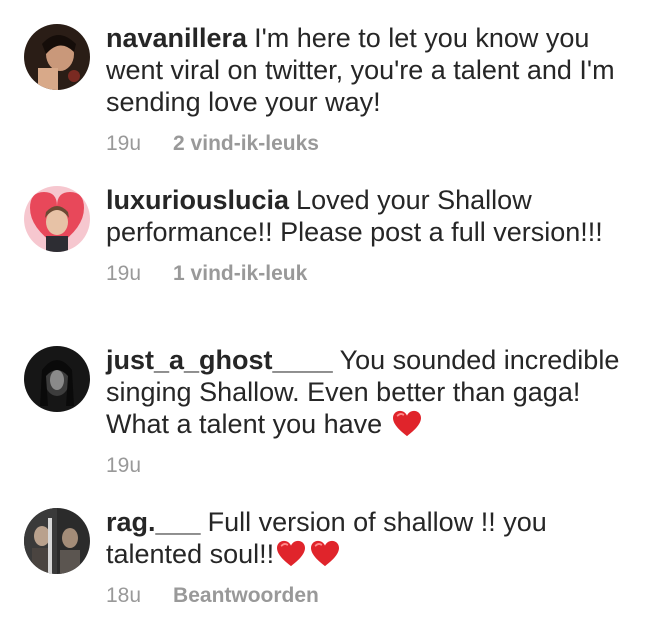  I want to click on comment-username: just_a_ghost____, so click(219, 360).